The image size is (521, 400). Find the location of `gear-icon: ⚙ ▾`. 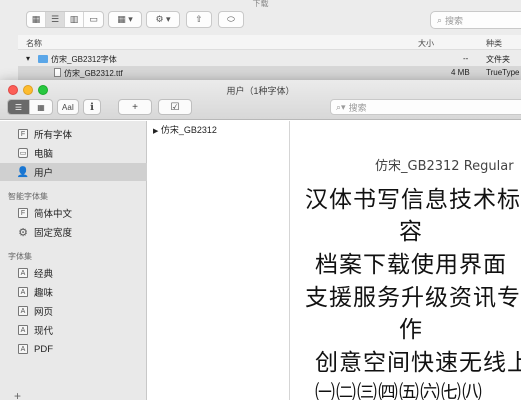

gear-icon: ⚙ ▾ is located at coordinates (163, 19).